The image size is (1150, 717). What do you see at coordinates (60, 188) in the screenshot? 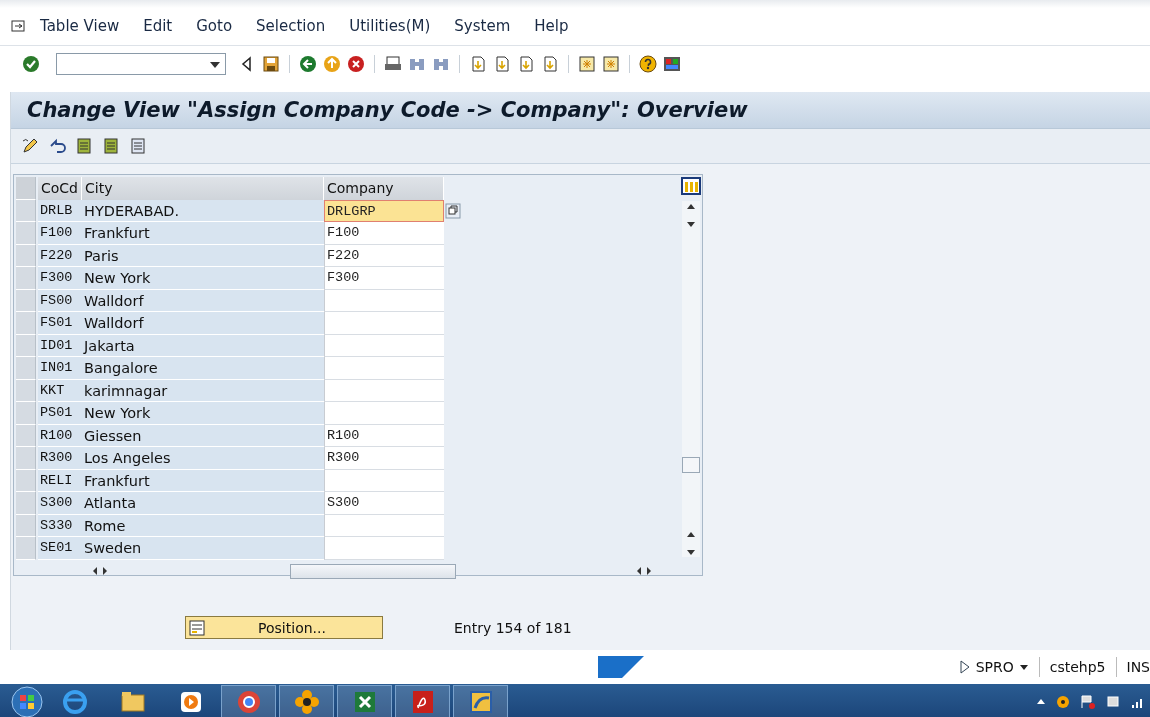
I see `column-header: CoCd` at bounding box center [60, 188].